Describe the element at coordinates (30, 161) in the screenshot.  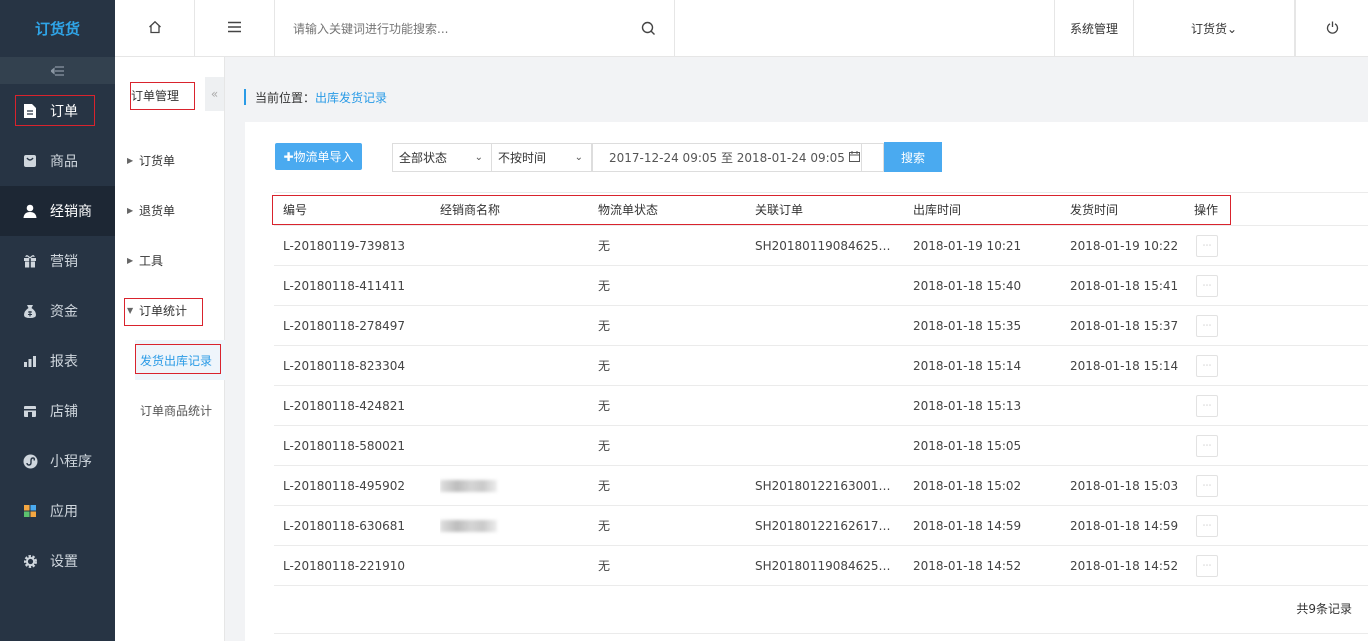
I see `bag-icon` at that location.